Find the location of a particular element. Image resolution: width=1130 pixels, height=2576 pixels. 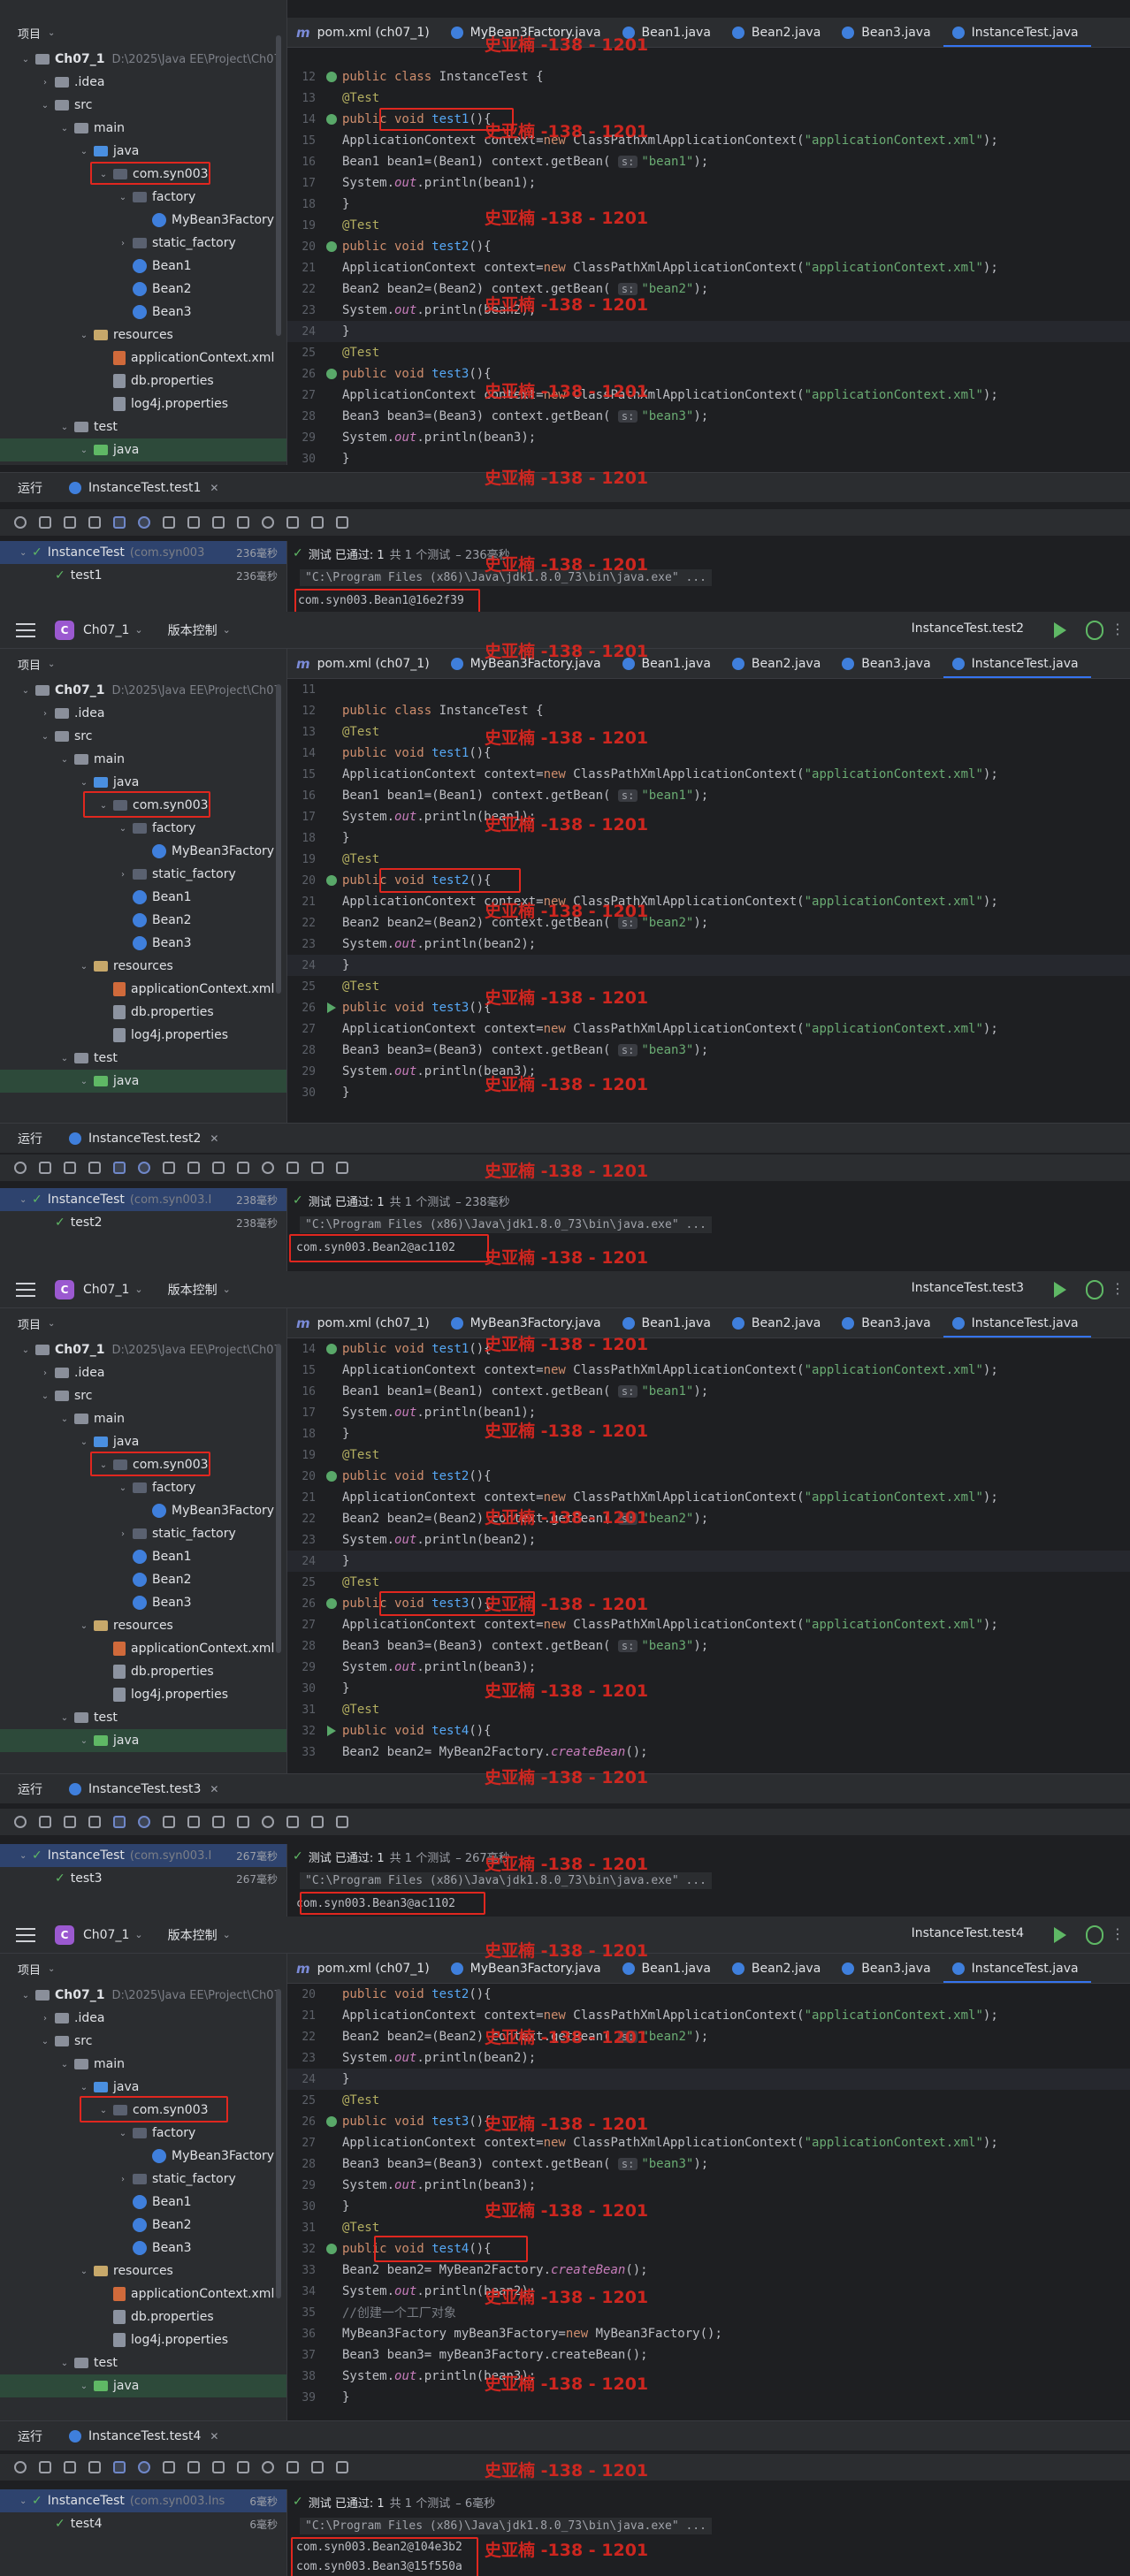

tree-item-java: ⌄ java is located at coordinates (143, 1441).